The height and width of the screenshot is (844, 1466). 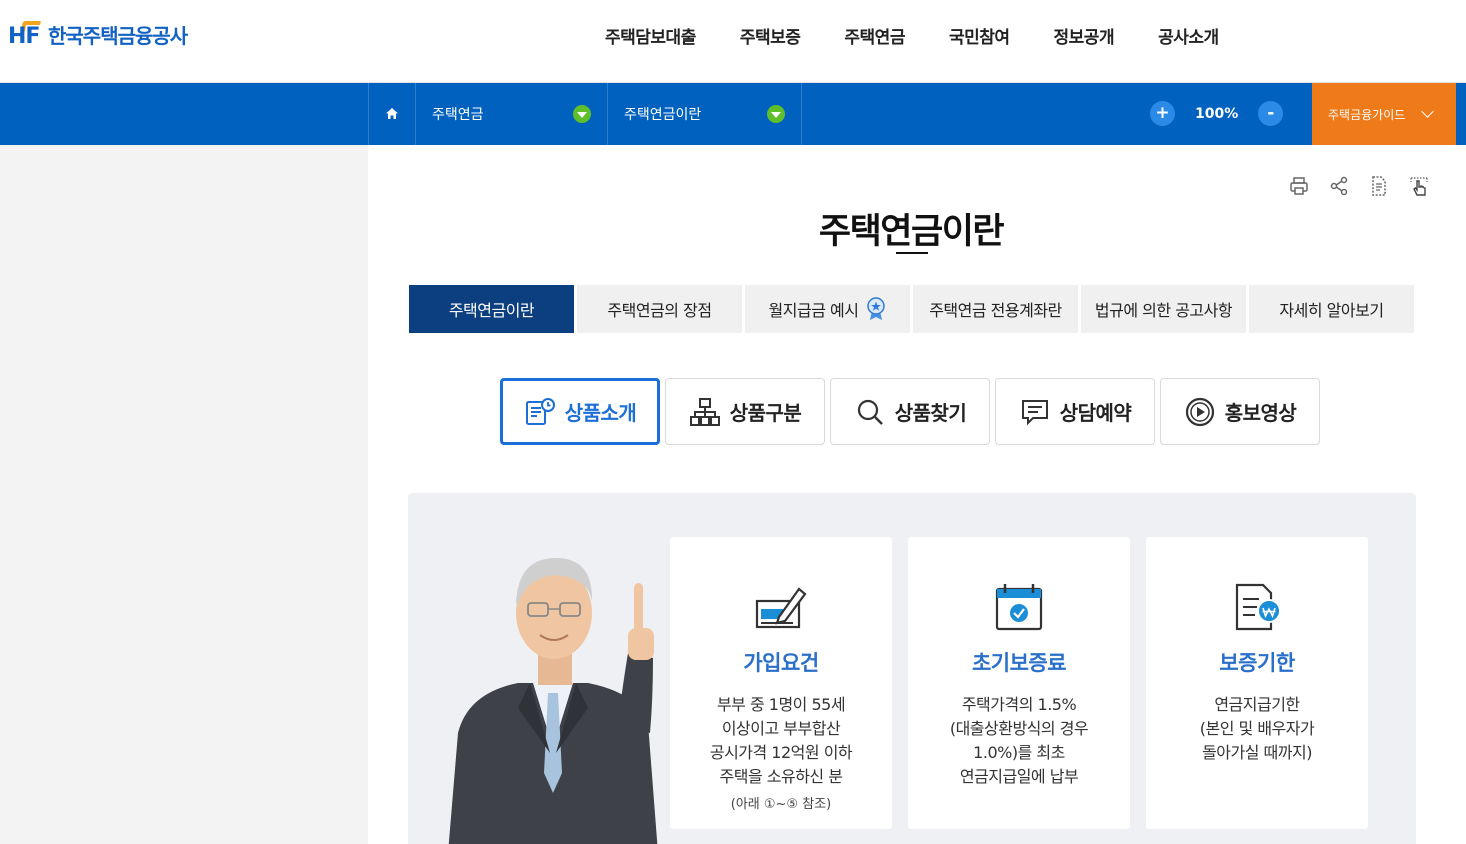 What do you see at coordinates (870, 412) in the screenshot?
I see `search-icon` at bounding box center [870, 412].